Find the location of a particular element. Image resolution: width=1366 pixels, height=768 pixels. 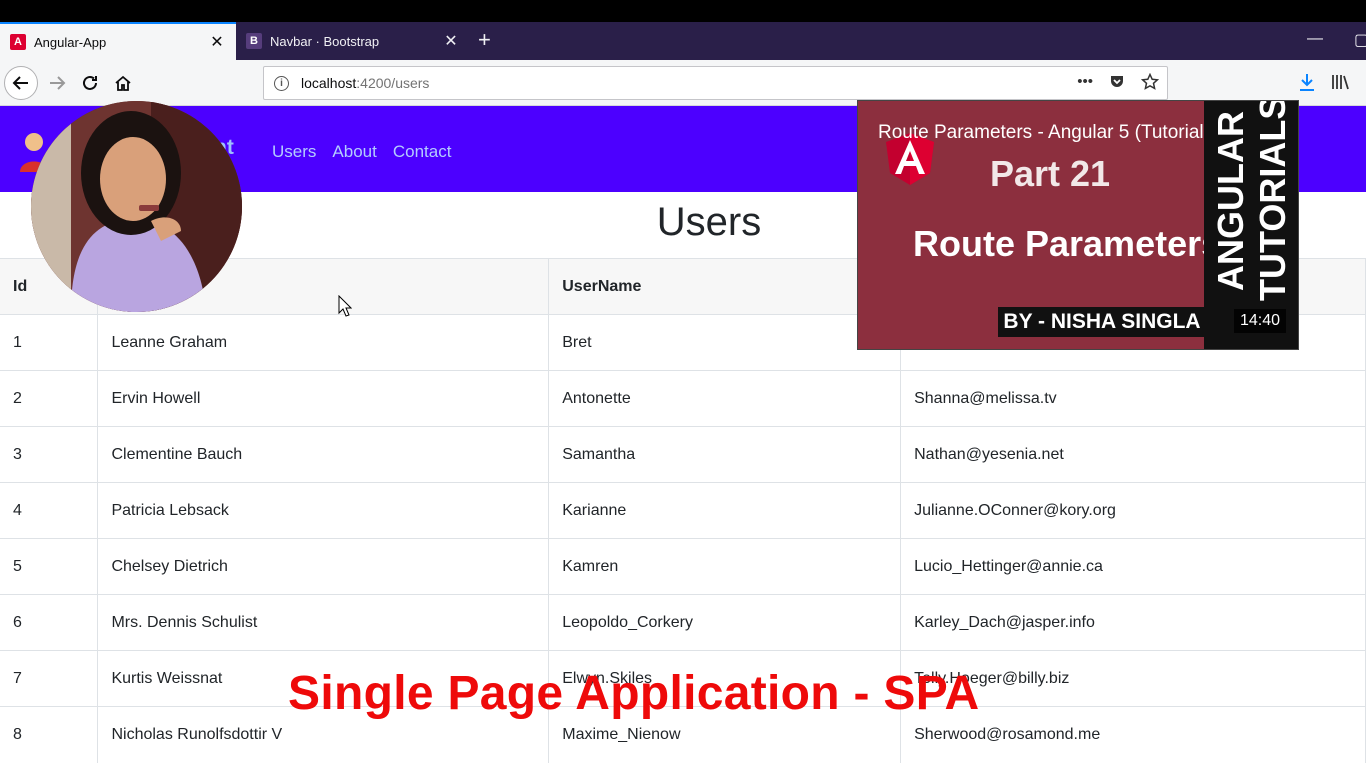

home-icon is located at coordinates (123, 83).